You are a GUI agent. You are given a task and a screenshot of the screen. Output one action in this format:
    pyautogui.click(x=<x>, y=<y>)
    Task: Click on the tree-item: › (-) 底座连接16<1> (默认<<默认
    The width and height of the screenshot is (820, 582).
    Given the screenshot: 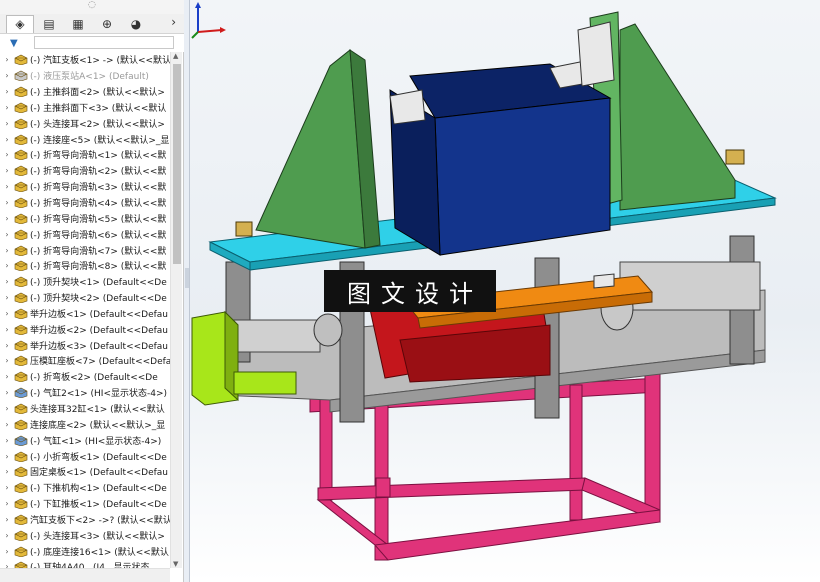 What is the action you would take?
    pyautogui.click(x=85, y=551)
    